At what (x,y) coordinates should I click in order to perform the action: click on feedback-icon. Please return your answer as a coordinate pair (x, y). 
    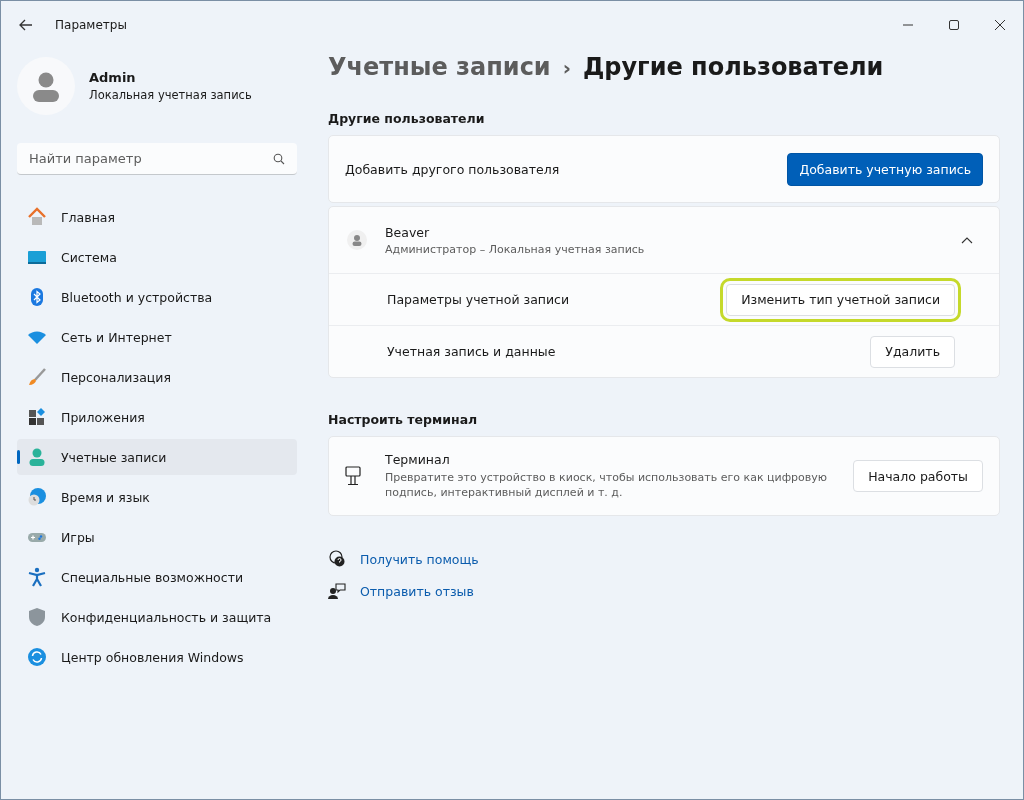
    Looking at the image, I should click on (337, 591).